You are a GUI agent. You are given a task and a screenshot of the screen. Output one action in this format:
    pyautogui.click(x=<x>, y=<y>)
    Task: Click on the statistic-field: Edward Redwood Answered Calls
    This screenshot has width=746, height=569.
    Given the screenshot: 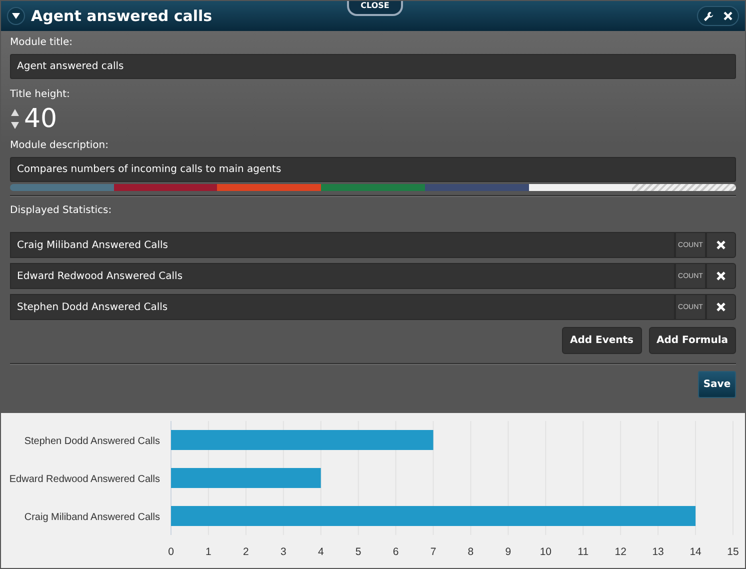 What is the action you would take?
    pyautogui.click(x=342, y=276)
    